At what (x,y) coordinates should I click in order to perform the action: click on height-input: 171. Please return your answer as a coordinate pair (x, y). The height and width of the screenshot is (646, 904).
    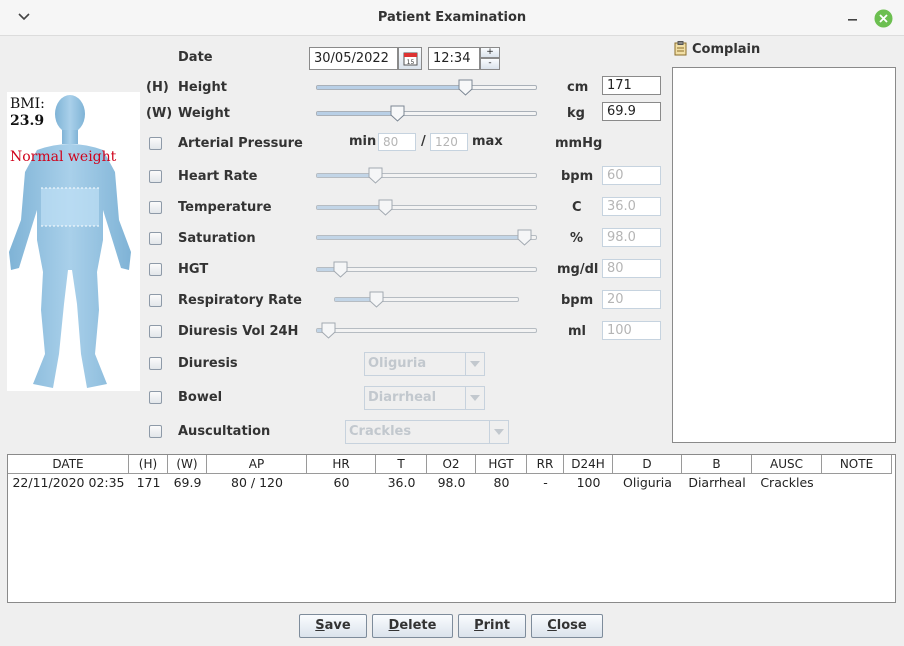
    Looking at the image, I should click on (631, 85).